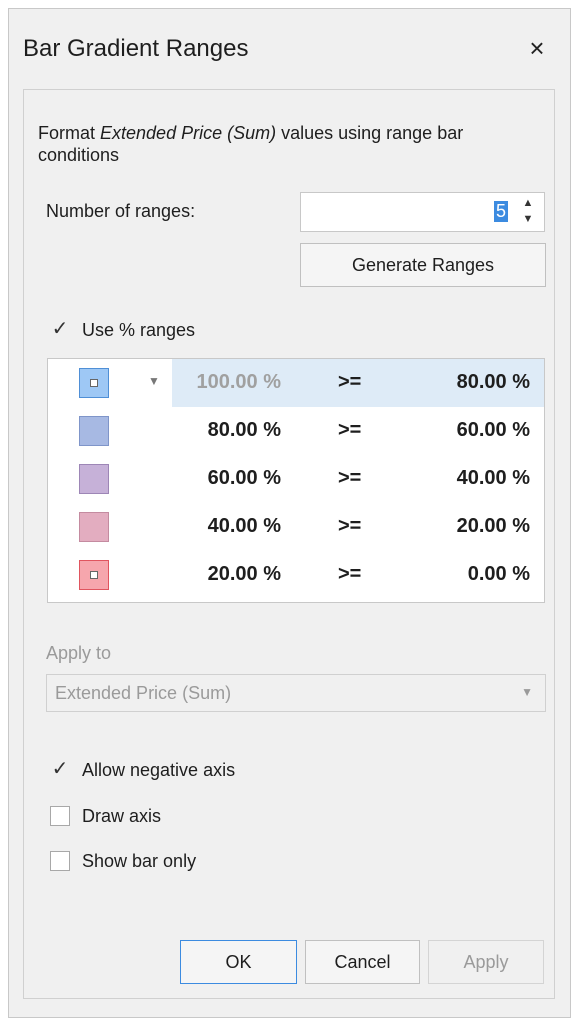 This screenshot has width=581, height=1024. I want to click on spin-arrows-icon: ▲ ▼, so click(528, 212).